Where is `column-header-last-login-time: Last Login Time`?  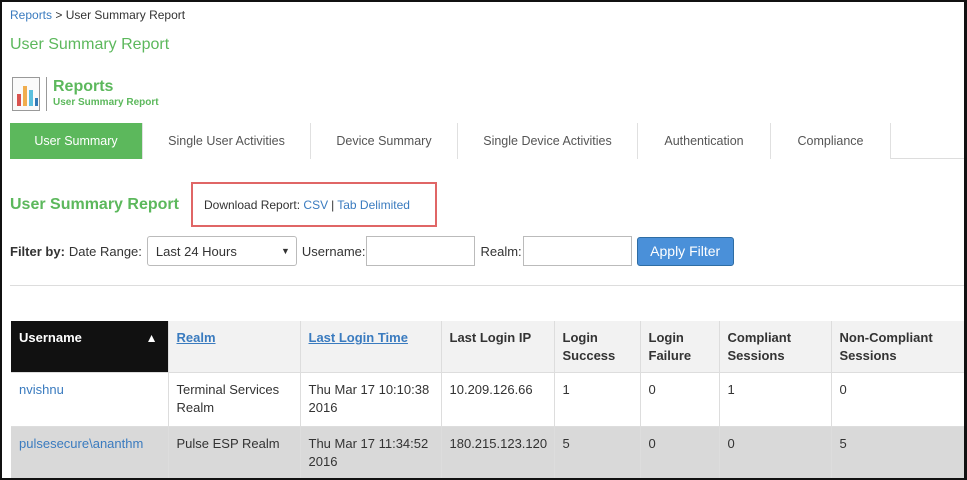 column-header-last-login-time: Last Login Time is located at coordinates (371, 347).